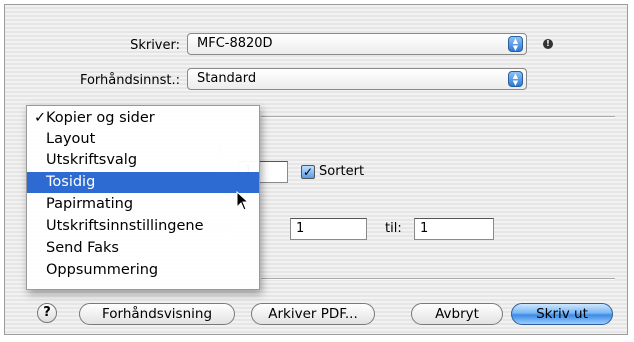 Image resolution: width=634 pixels, height=342 pixels. Describe the element at coordinates (227, 78) in the screenshot. I see `presets-value: Standard` at that location.